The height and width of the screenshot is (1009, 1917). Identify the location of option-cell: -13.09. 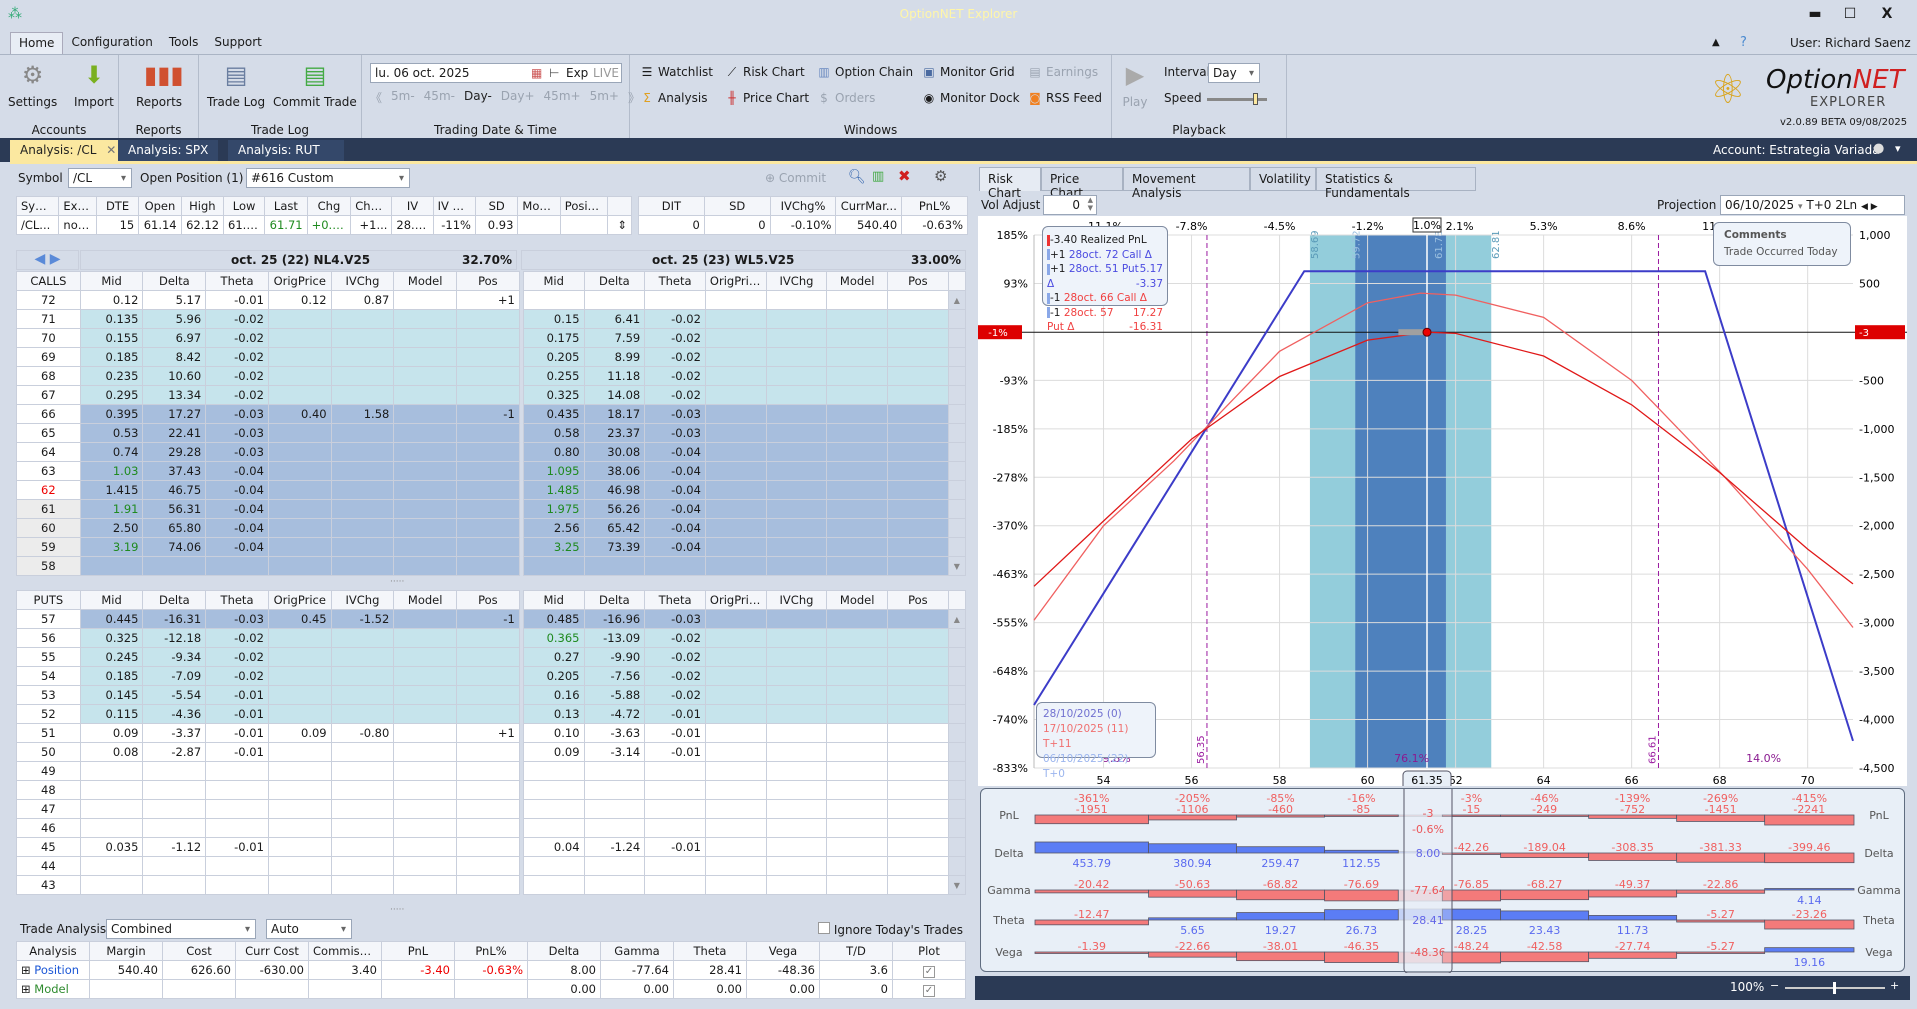
(614, 638).